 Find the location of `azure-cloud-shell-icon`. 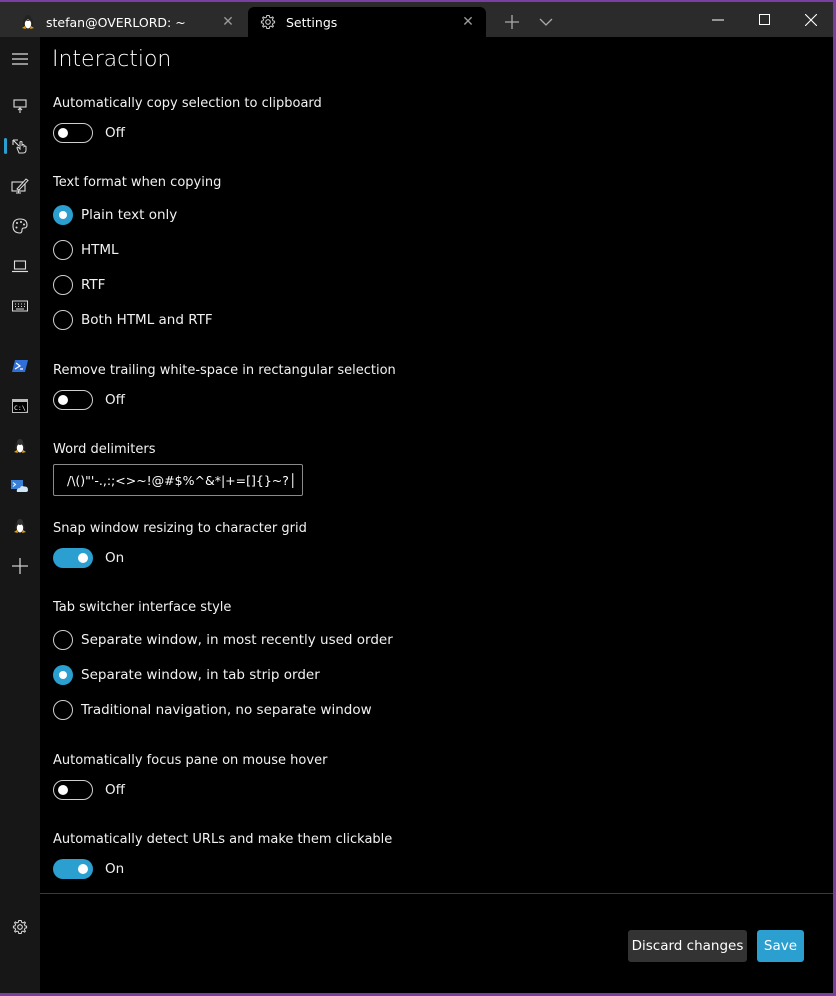

azure-cloud-shell-icon is located at coordinates (19, 486).